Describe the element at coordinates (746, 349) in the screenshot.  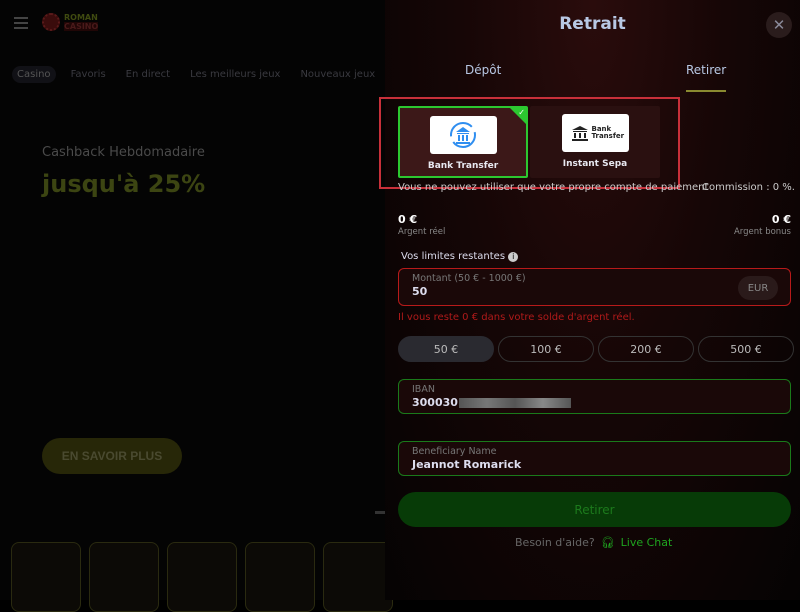
I see `preset-500: 500 €` at that location.